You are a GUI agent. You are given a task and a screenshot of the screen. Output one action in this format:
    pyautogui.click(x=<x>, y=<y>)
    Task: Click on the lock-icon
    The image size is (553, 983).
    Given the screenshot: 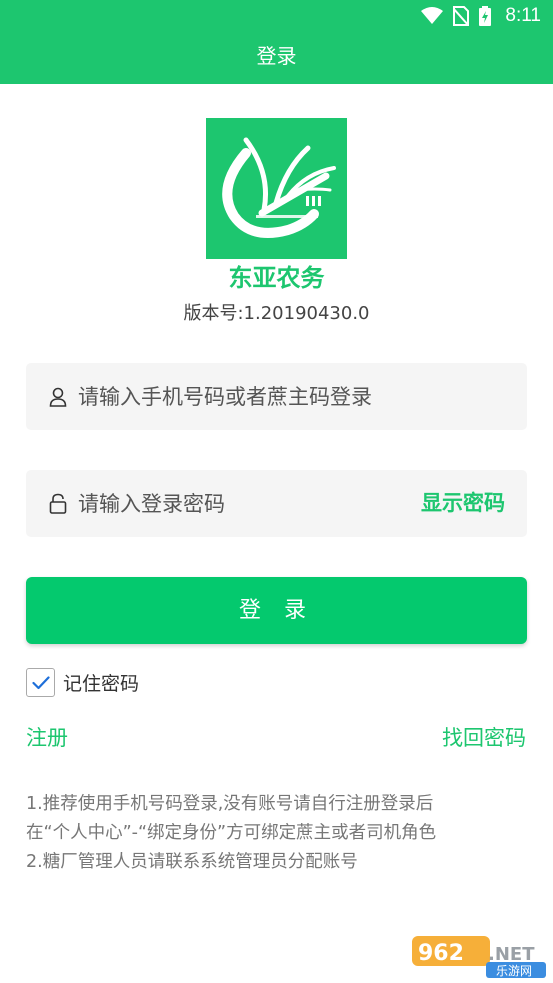 What is the action you would take?
    pyautogui.click(x=58, y=504)
    